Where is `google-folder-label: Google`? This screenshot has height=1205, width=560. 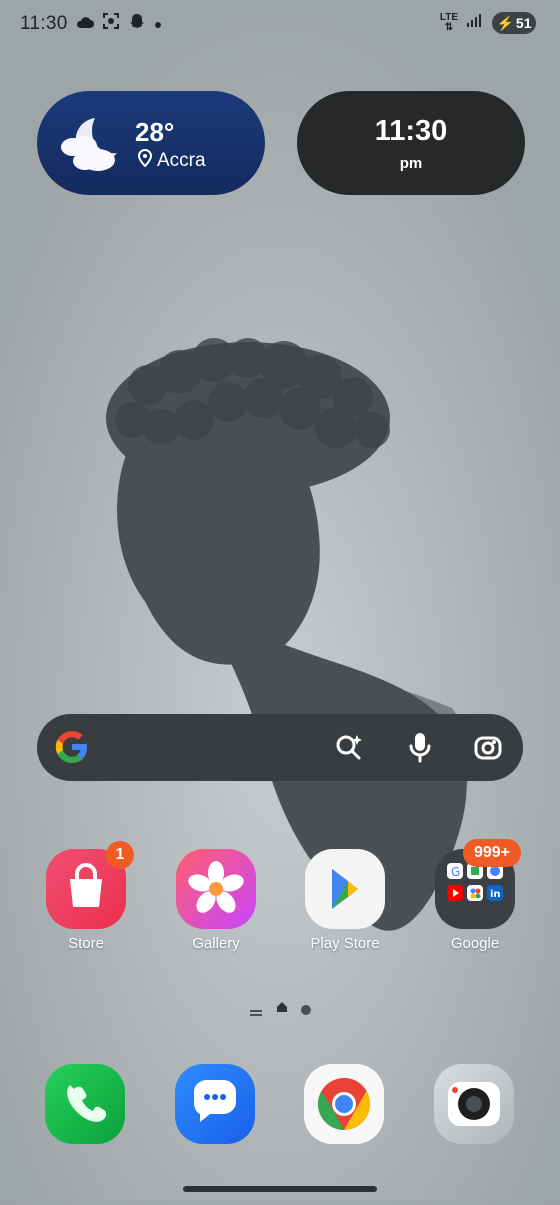 google-folder-label: Google is located at coordinates (475, 943).